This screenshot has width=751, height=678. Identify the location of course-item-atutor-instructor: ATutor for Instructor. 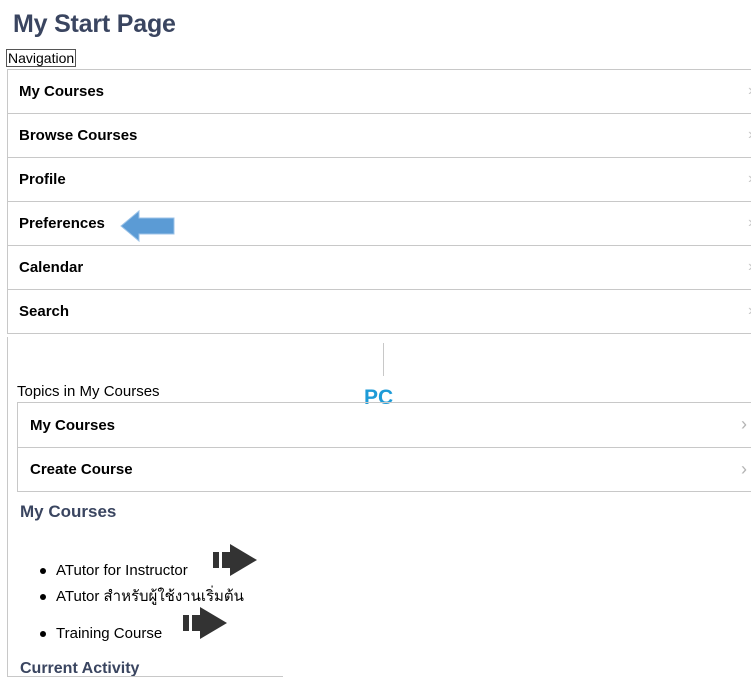
(114, 570).